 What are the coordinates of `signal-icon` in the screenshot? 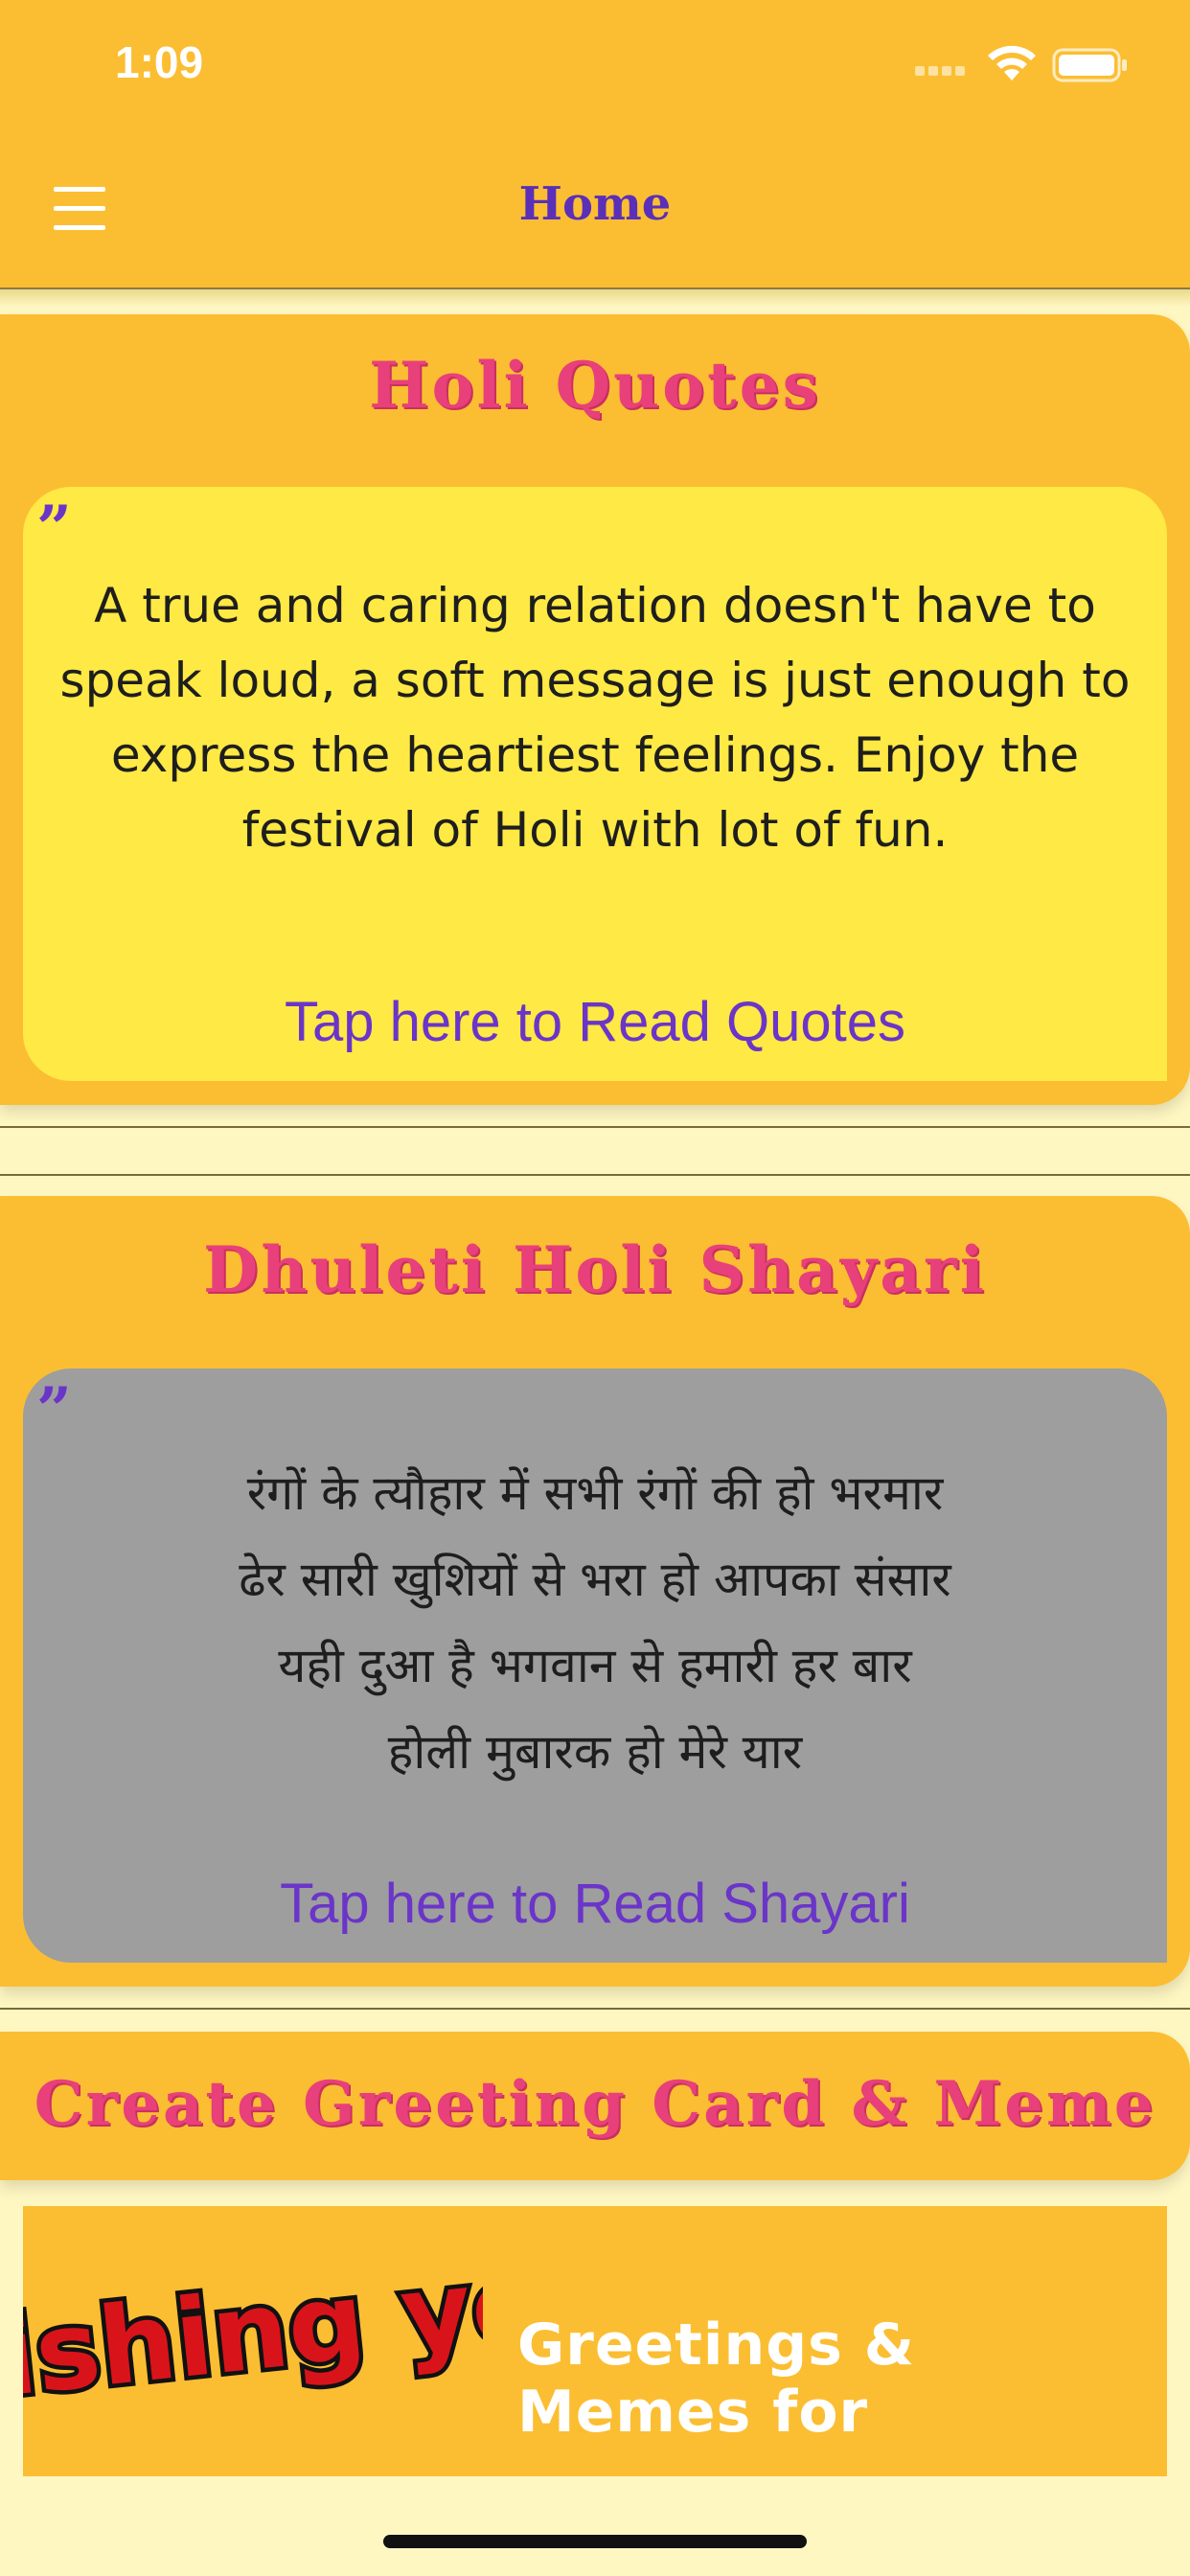 It's located at (944, 68).